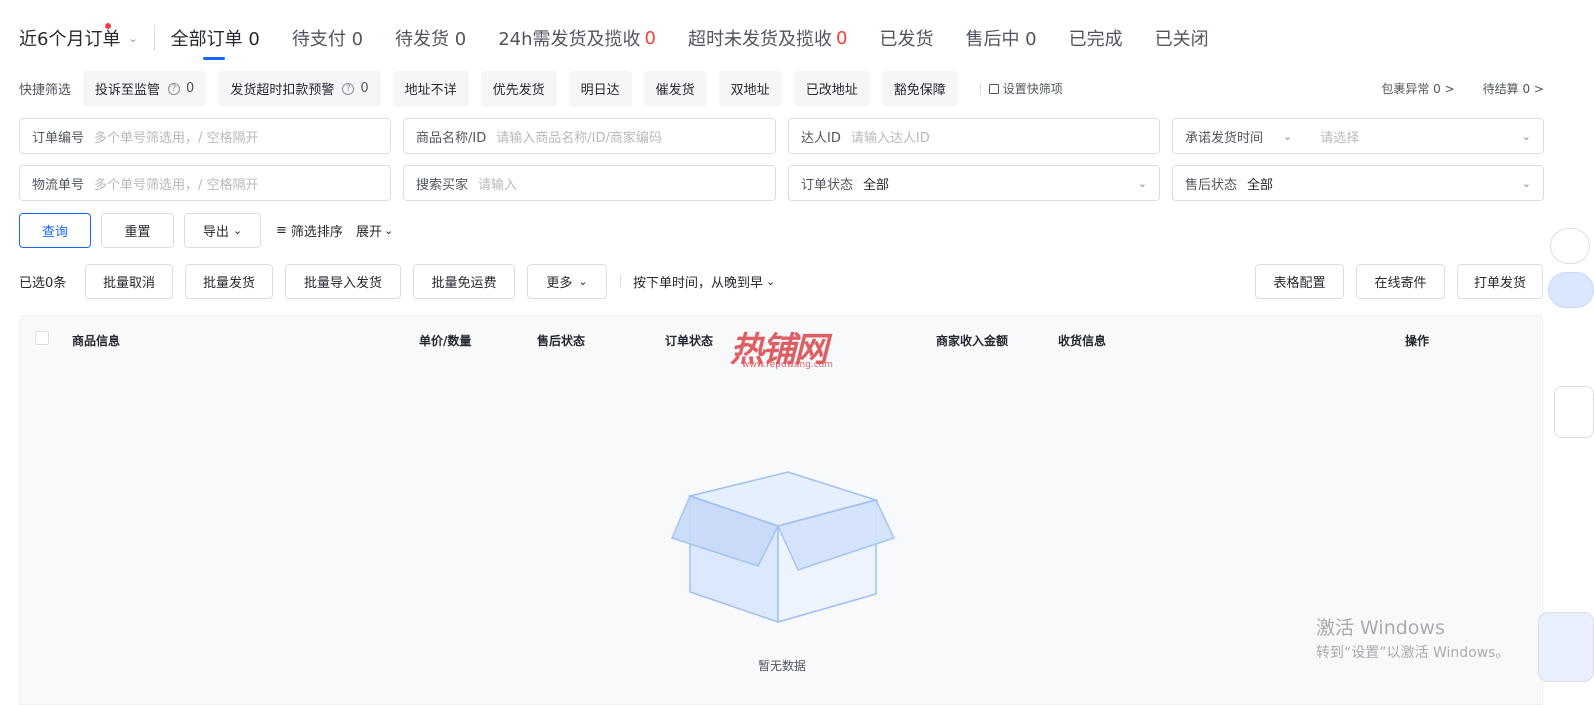  I want to click on export-button: 导出 ⌄, so click(222, 230).